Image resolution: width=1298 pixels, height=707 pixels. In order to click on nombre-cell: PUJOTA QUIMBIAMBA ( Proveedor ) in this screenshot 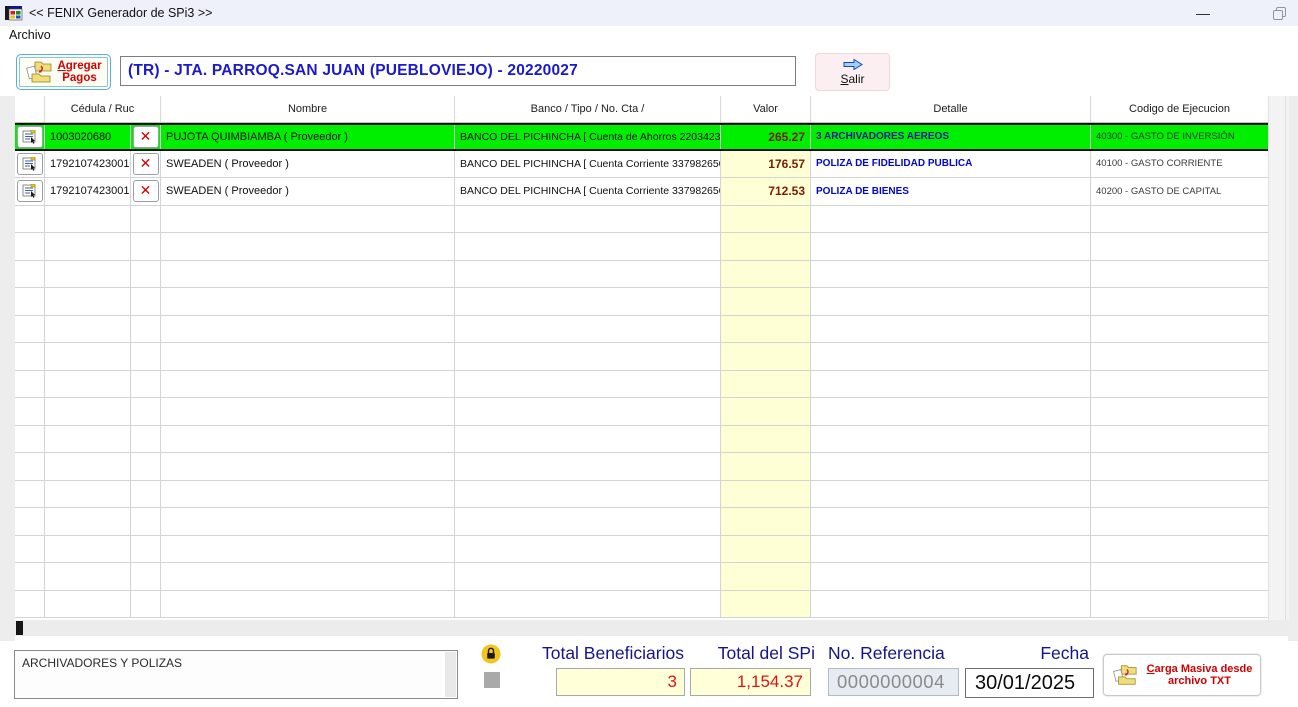, I will do `click(308, 137)`.